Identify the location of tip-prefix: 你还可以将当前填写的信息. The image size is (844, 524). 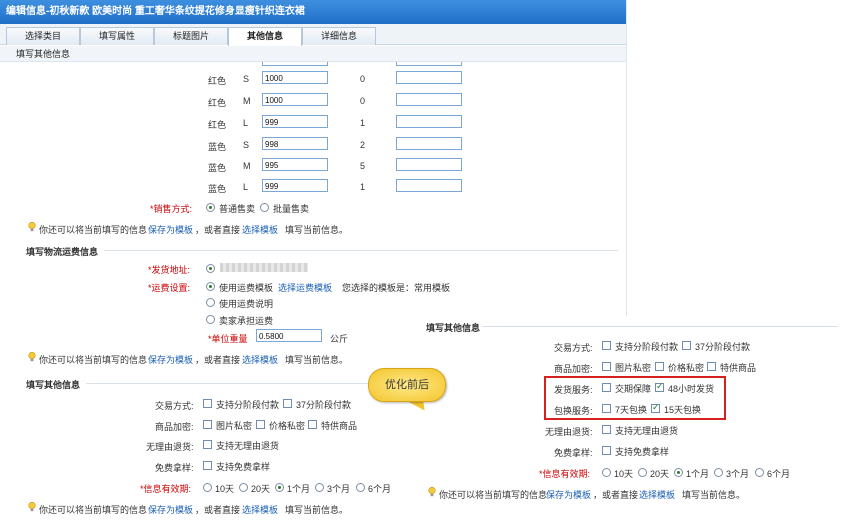
(493, 495).